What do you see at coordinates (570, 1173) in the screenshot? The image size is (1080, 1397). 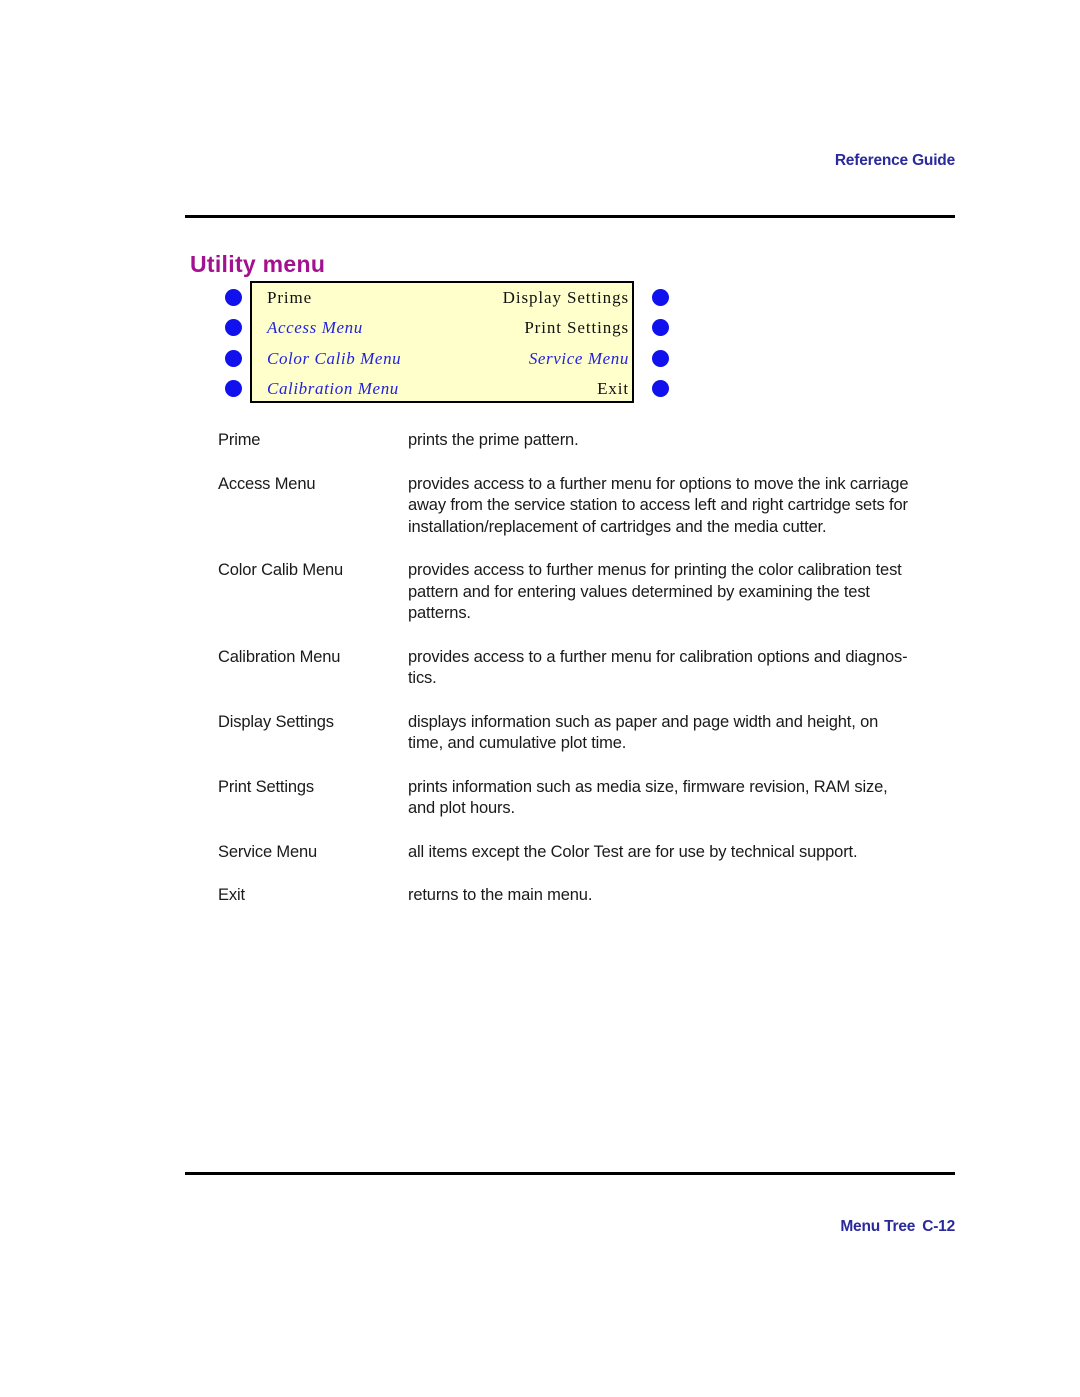 I see `footer-rule` at bounding box center [570, 1173].